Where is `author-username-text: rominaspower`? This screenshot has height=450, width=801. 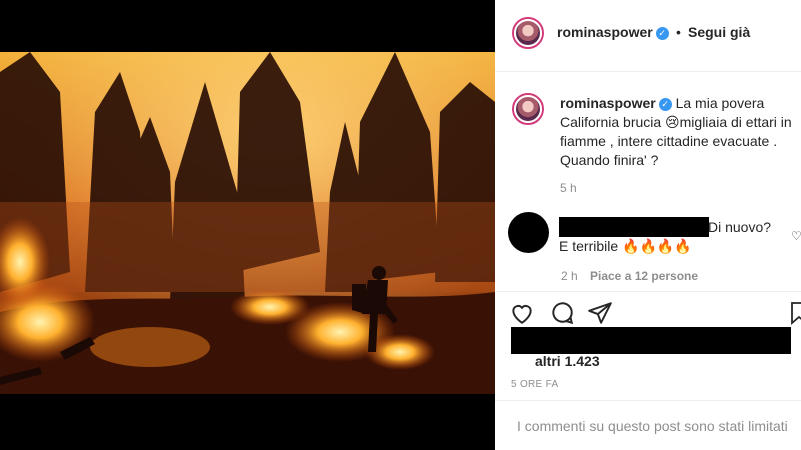
author-username-text: rominaspower is located at coordinates (605, 32).